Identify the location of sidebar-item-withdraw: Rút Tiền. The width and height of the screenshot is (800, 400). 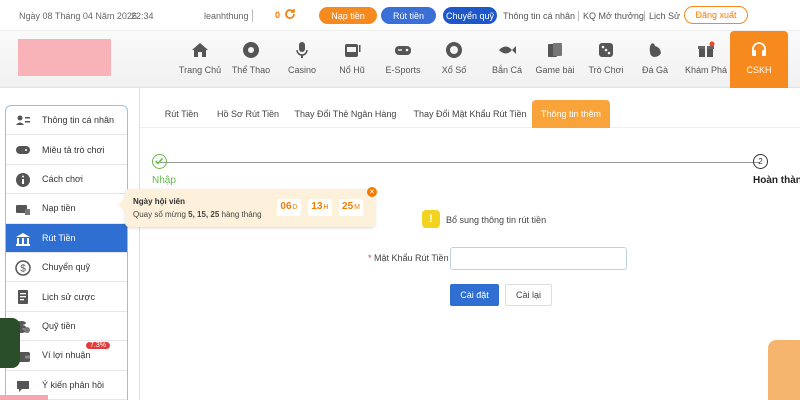
(66, 238).